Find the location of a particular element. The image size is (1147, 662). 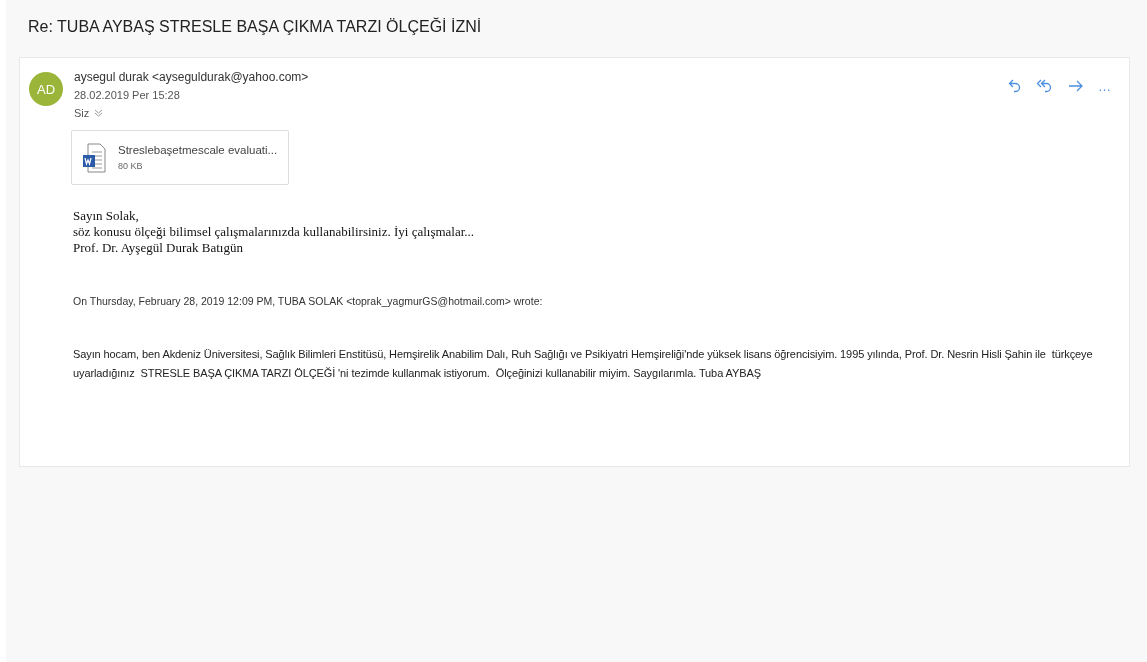

reply-all-icon is located at coordinates (1045, 86).